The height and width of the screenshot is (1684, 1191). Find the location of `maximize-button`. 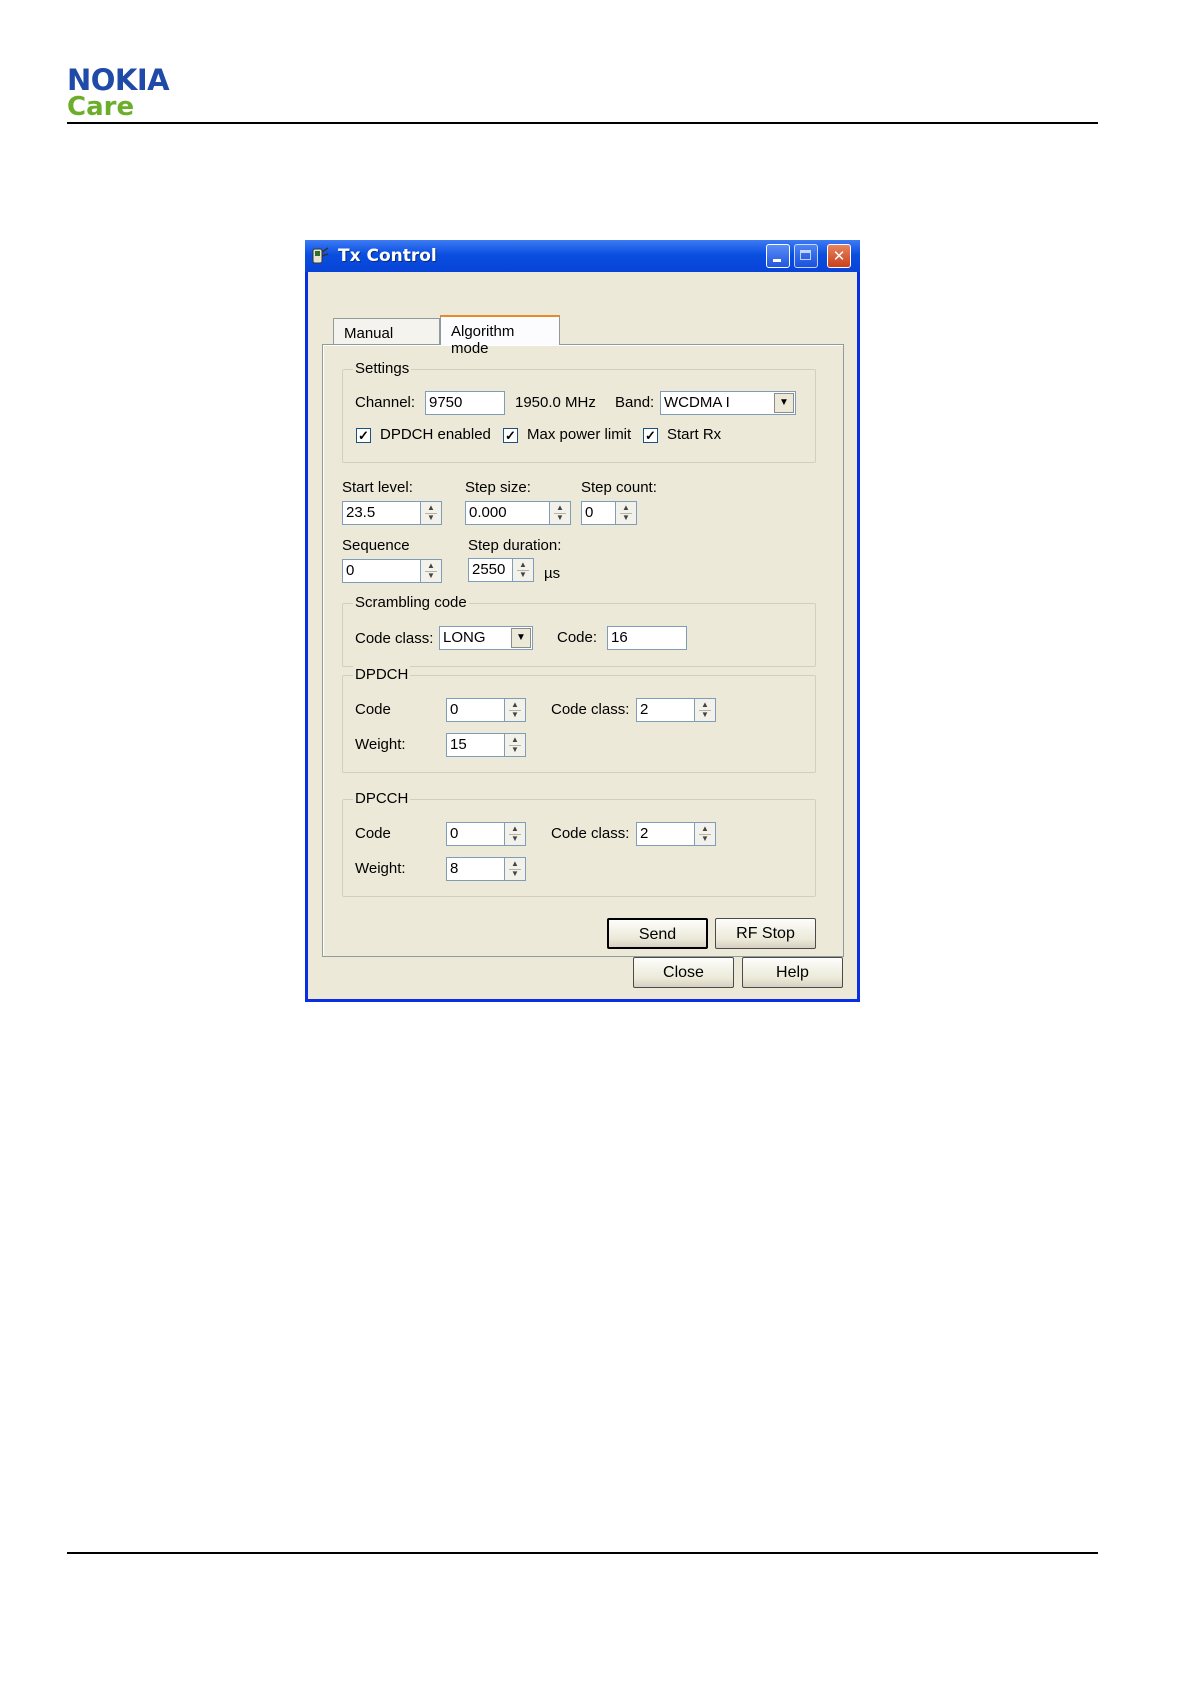

maximize-button is located at coordinates (806, 256).